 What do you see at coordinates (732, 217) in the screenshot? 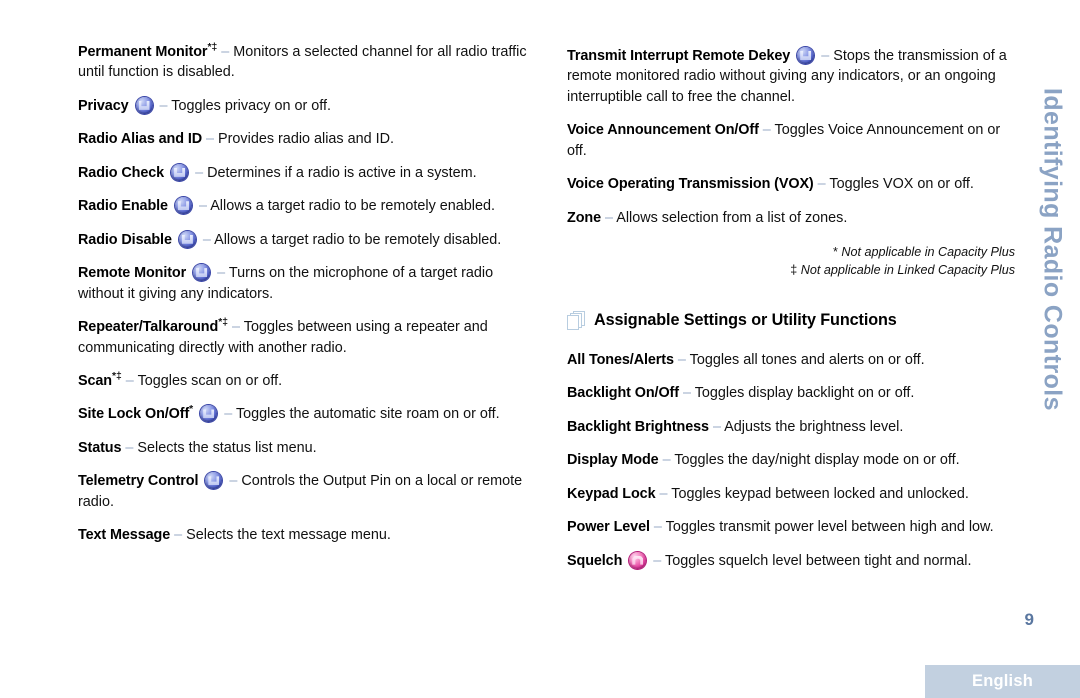
I see `function-description: Allows selection from a list of zones.` at bounding box center [732, 217].